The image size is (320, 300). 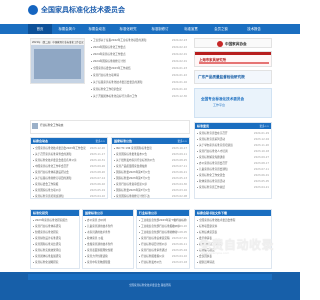 What do you see at coordinates (233, 43) in the screenshot?
I see `banner-association: 中国家具协会` at bounding box center [233, 43].